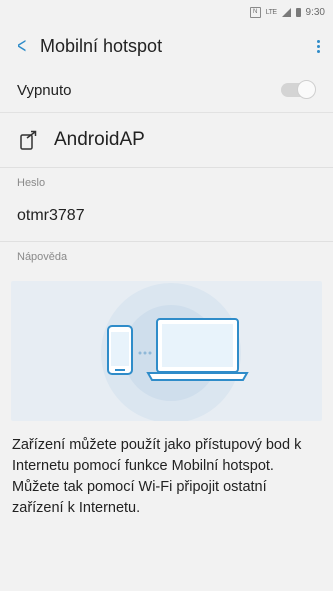 The height and width of the screenshot is (591, 333). Describe the element at coordinates (166, 140) in the screenshot. I see `network-name-row: AndroidAP` at that location.